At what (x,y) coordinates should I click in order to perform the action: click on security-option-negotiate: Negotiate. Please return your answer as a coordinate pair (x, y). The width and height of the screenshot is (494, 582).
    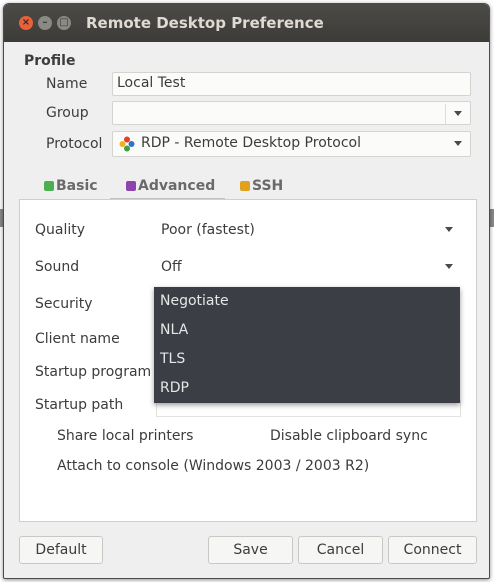
    Looking at the image, I should click on (194, 301).